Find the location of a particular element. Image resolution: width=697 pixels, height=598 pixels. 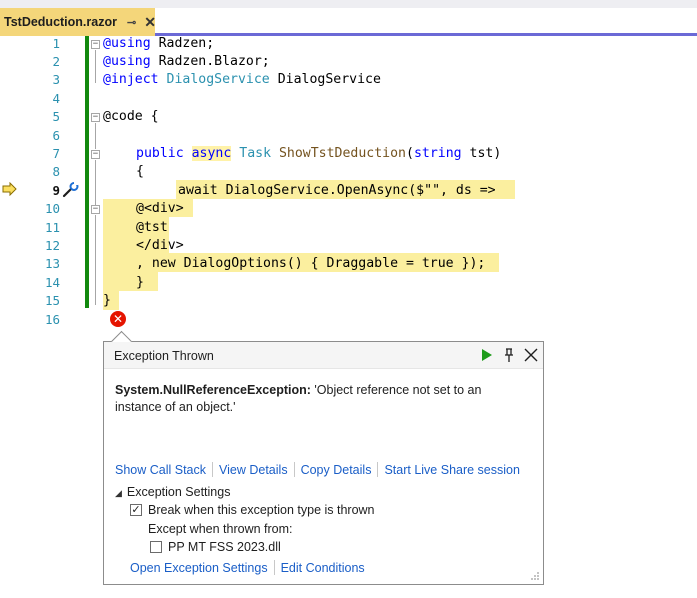

keyword: @inject is located at coordinates (131, 79).